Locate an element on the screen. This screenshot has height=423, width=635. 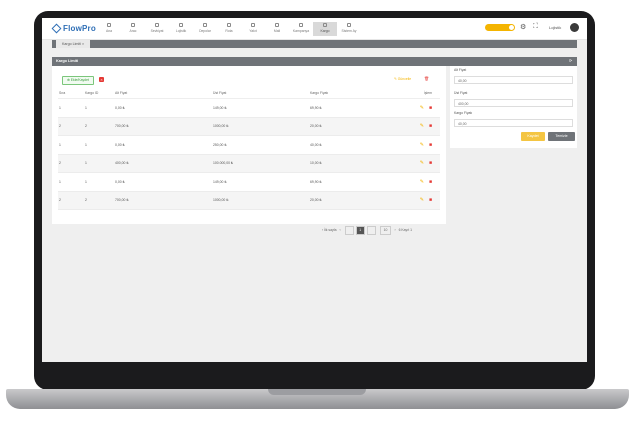
refresh-icon: ⟳ is located at coordinates (568, 61).